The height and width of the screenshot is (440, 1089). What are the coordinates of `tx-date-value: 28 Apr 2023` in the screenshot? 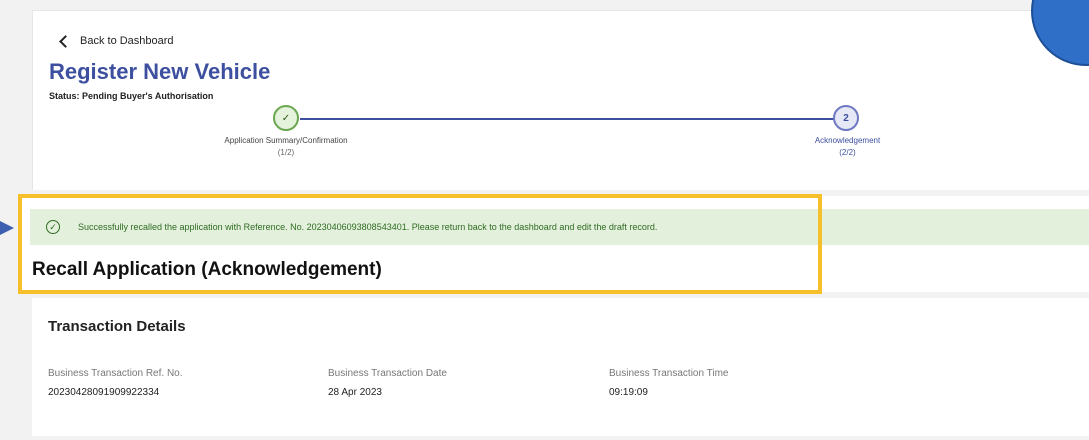 It's located at (355, 392).